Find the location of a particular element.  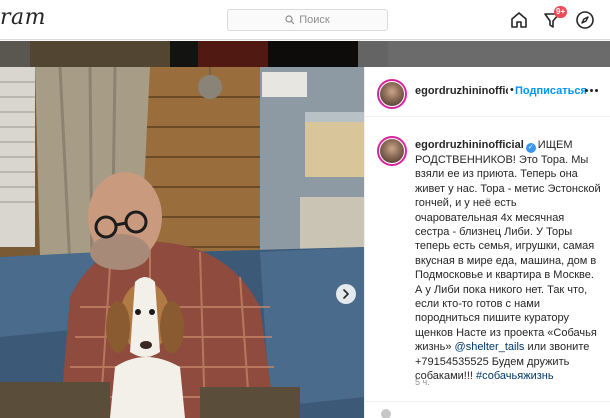

notification-badge: 9+ is located at coordinates (561, 12).